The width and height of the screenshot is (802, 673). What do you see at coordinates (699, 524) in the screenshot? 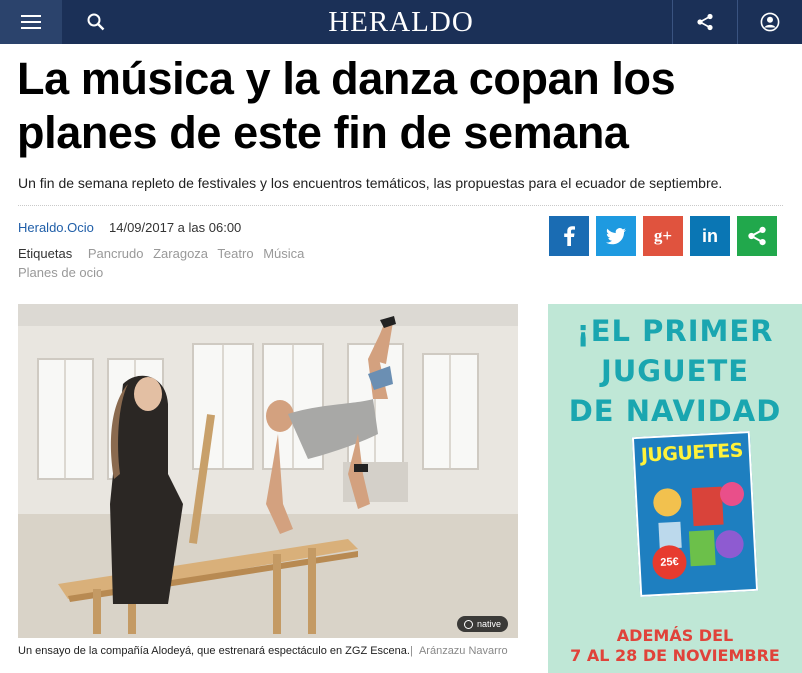
I see `catalog-illustration` at bounding box center [699, 524].